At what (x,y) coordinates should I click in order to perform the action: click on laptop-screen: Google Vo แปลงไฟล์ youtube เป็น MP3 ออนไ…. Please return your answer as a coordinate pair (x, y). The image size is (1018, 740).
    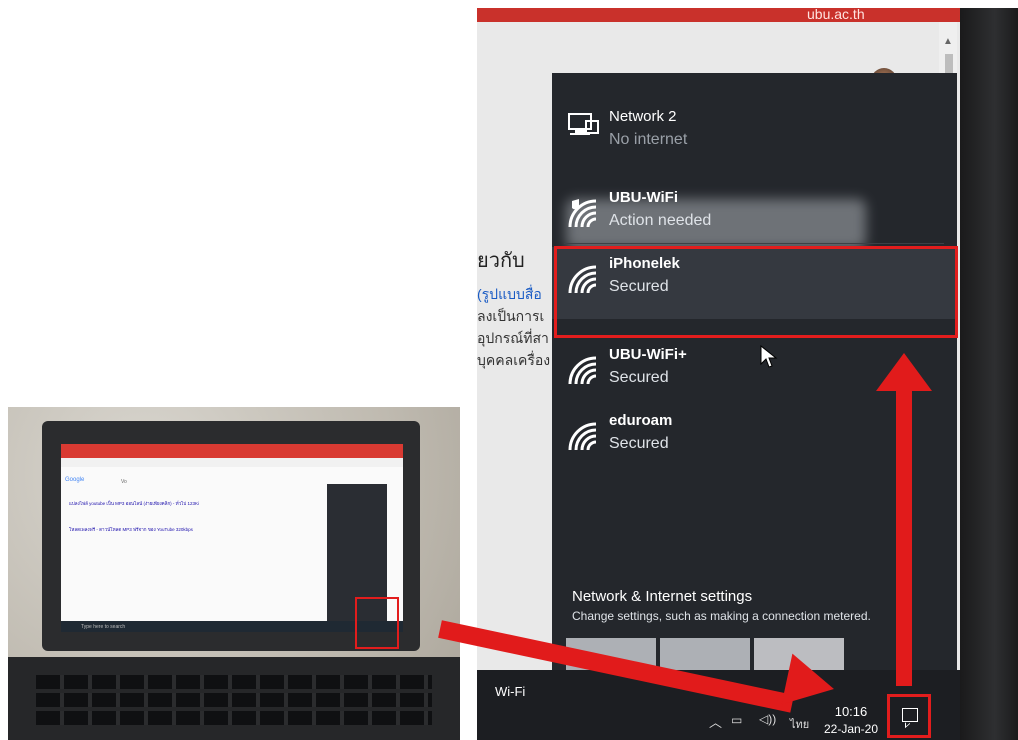
    Looking at the image, I should click on (232, 538).